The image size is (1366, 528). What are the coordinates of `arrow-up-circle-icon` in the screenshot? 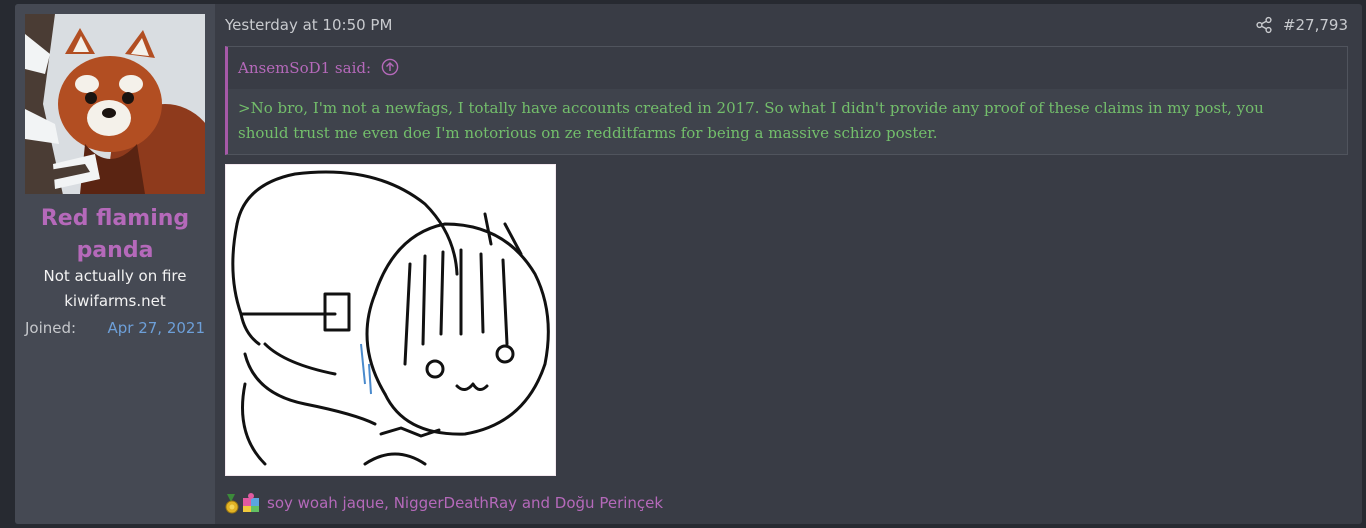 It's located at (390, 67).